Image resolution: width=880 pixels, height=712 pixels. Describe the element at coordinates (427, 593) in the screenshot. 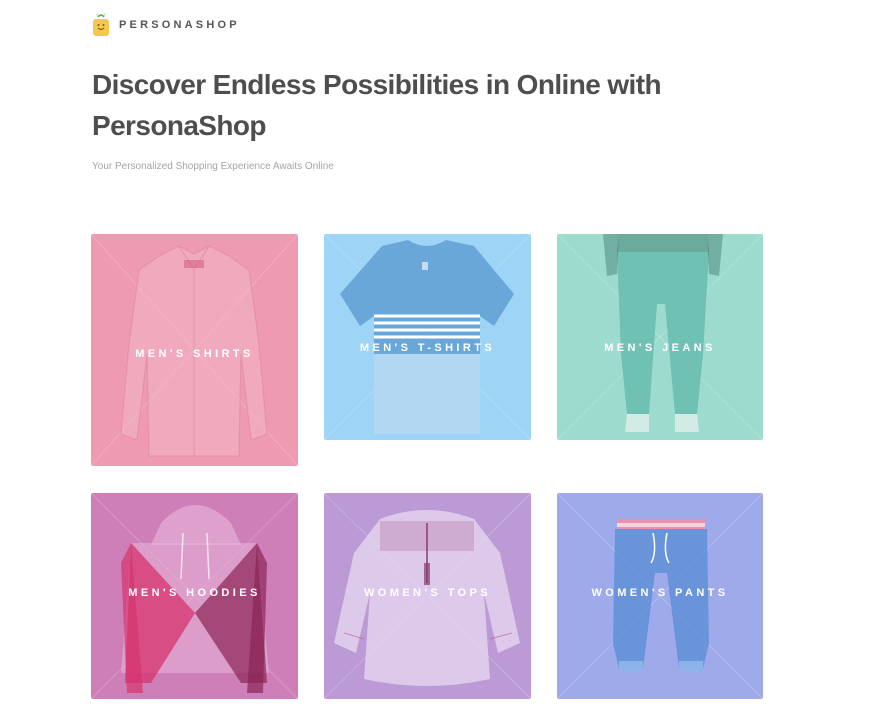

I see `category-label: WOMEN'S TOPS` at that location.